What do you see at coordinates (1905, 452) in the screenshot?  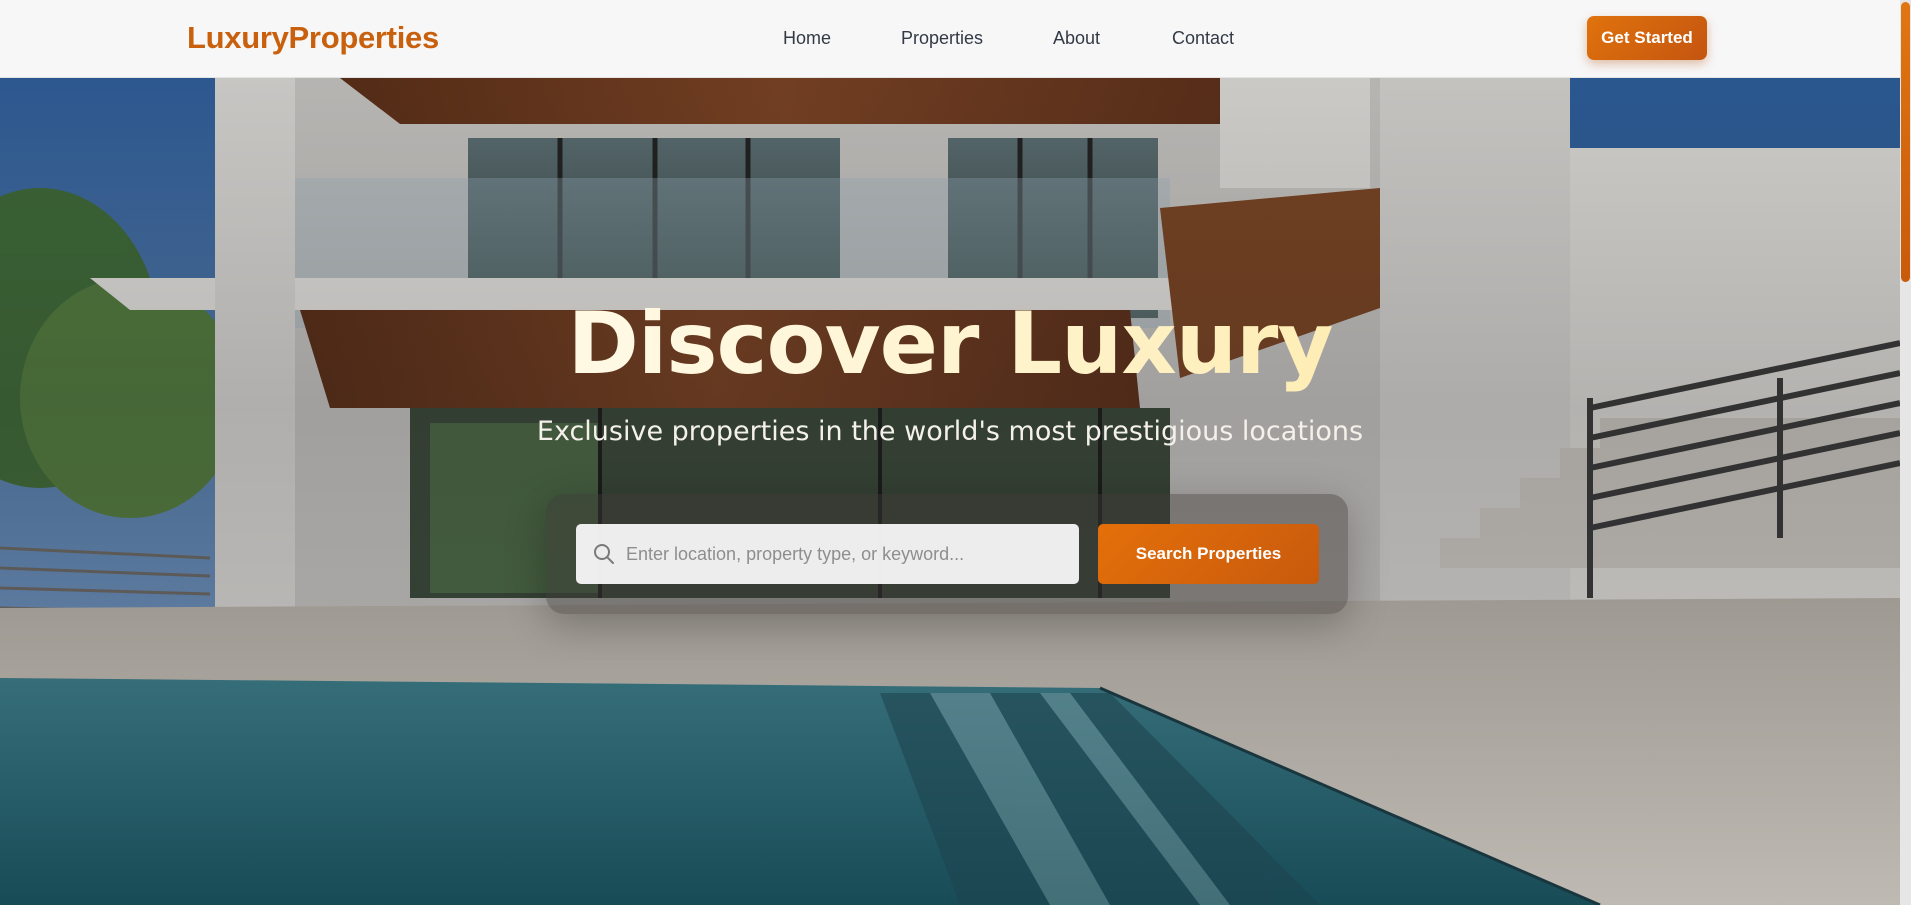 I see `page-scrollbar` at bounding box center [1905, 452].